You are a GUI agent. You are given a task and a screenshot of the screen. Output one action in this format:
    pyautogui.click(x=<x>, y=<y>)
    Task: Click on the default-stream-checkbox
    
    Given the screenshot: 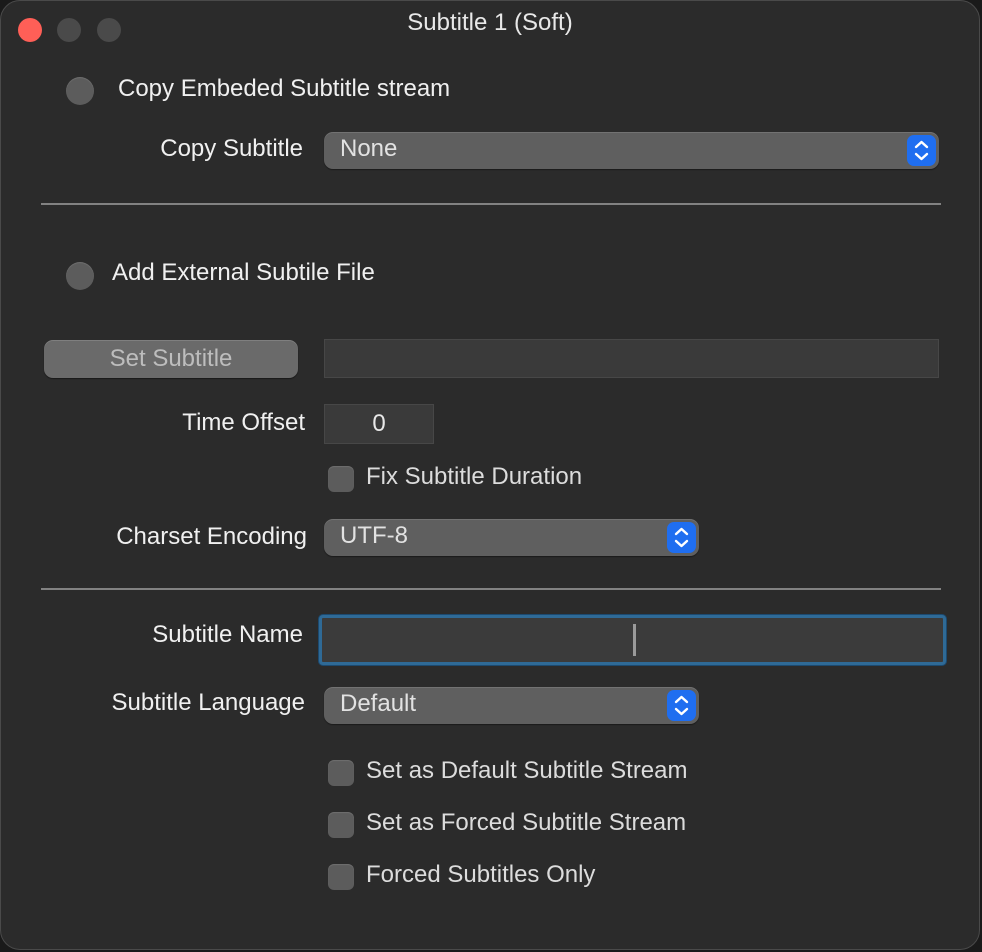 What is the action you would take?
    pyautogui.click(x=341, y=773)
    